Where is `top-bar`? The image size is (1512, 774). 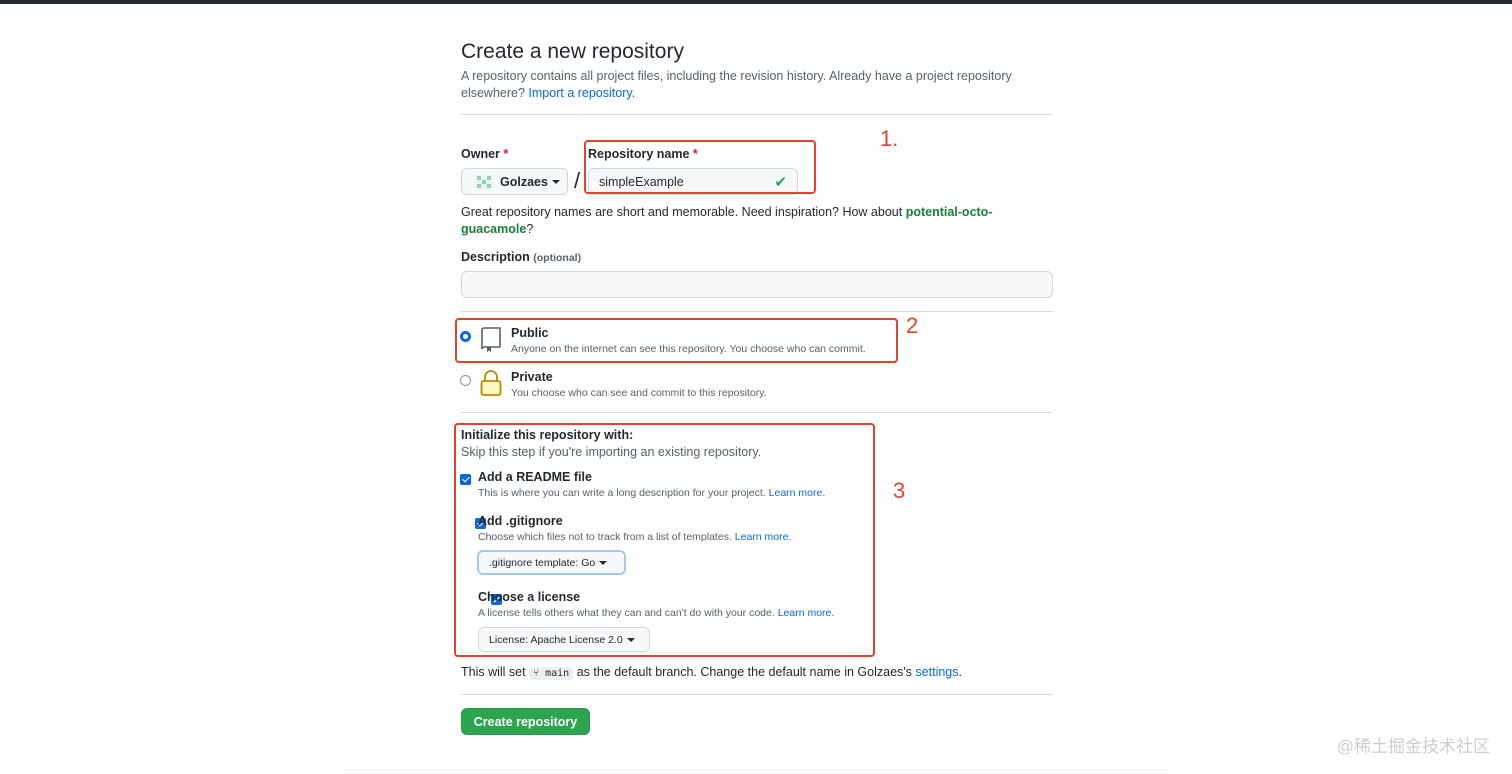
top-bar is located at coordinates (756, 2).